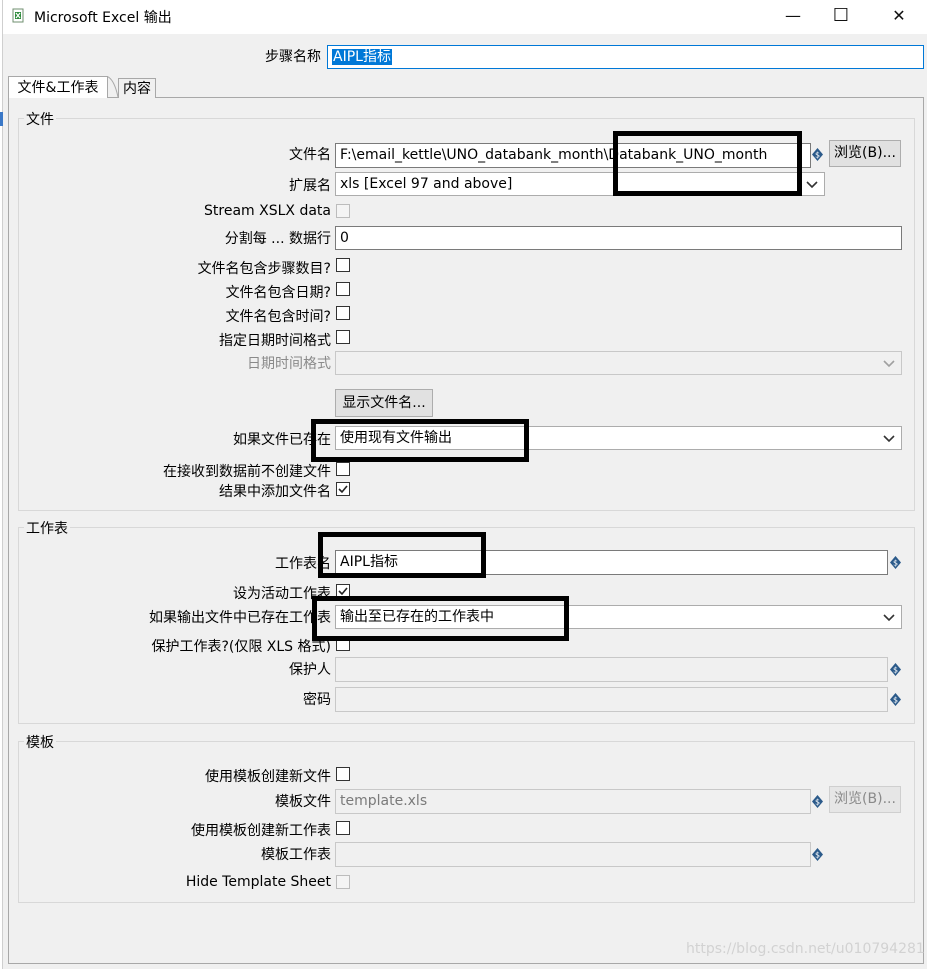 This screenshot has width=927, height=969. What do you see at coordinates (40, 742) in the screenshot?
I see `template-group-legend: 模板` at bounding box center [40, 742].